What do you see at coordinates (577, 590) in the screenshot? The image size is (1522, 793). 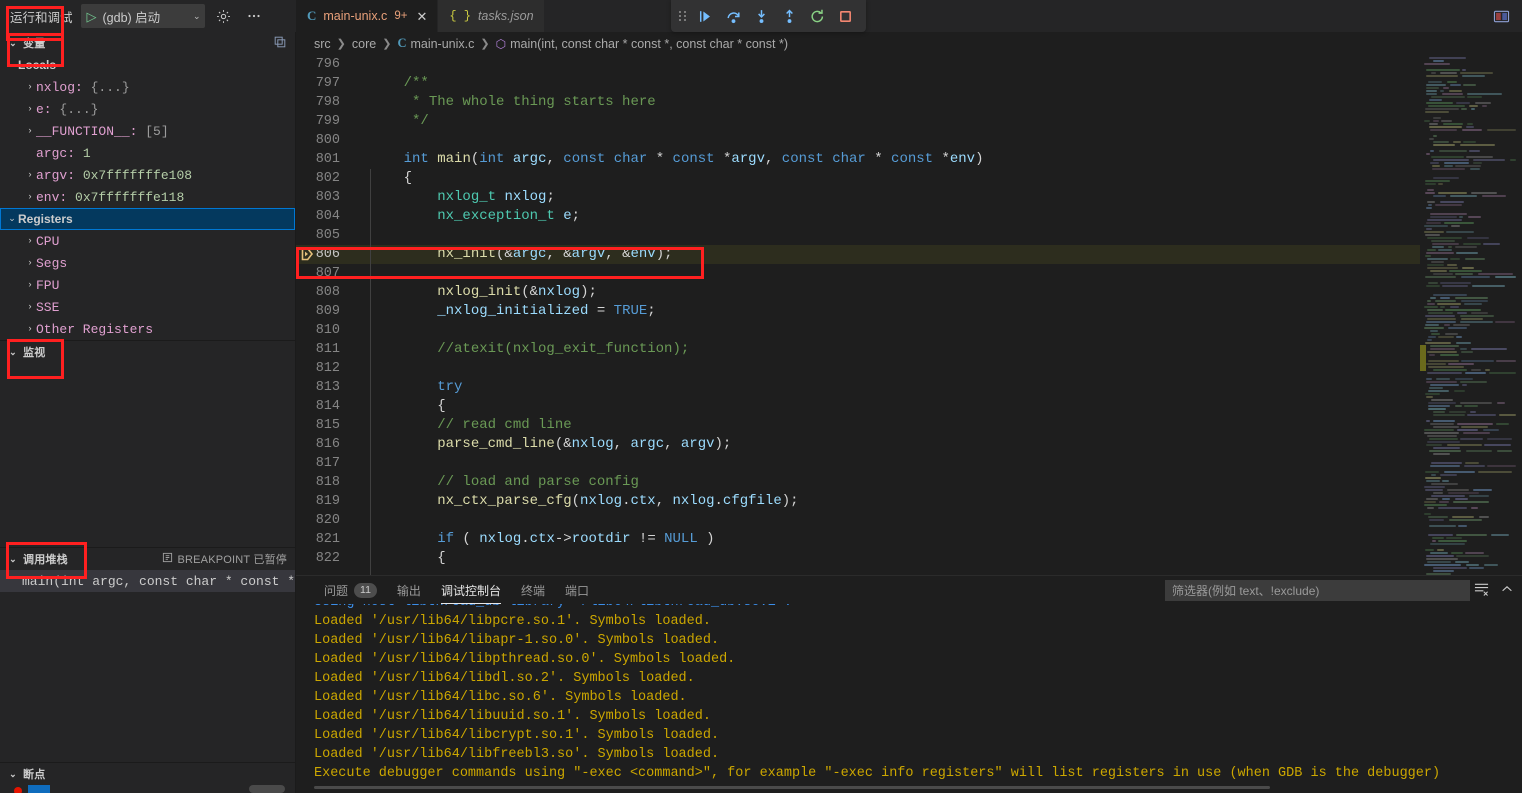 I see `tab-ports: 端口` at bounding box center [577, 590].